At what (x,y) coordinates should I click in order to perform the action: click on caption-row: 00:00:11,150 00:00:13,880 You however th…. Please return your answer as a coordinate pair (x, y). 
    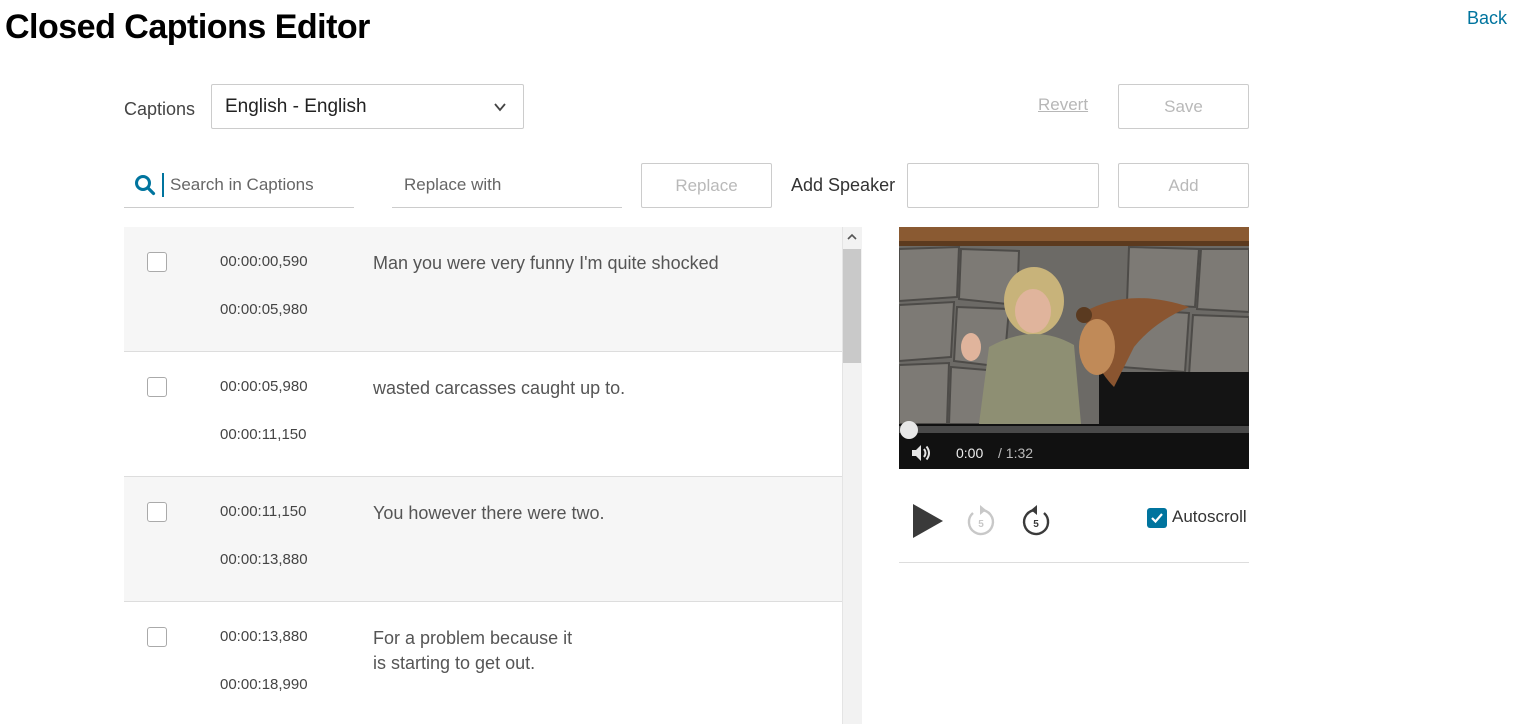
    Looking at the image, I should click on (483, 539).